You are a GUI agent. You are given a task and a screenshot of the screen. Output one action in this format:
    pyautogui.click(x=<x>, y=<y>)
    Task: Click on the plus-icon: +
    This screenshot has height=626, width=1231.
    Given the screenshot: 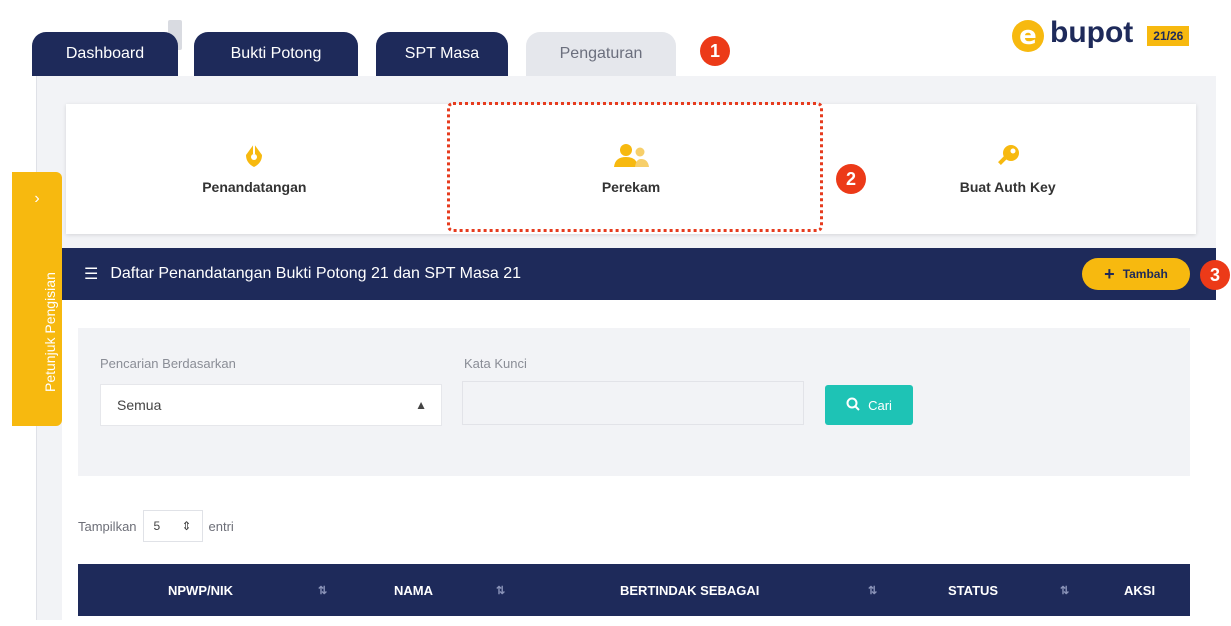 What is the action you would take?
    pyautogui.click(x=1109, y=273)
    